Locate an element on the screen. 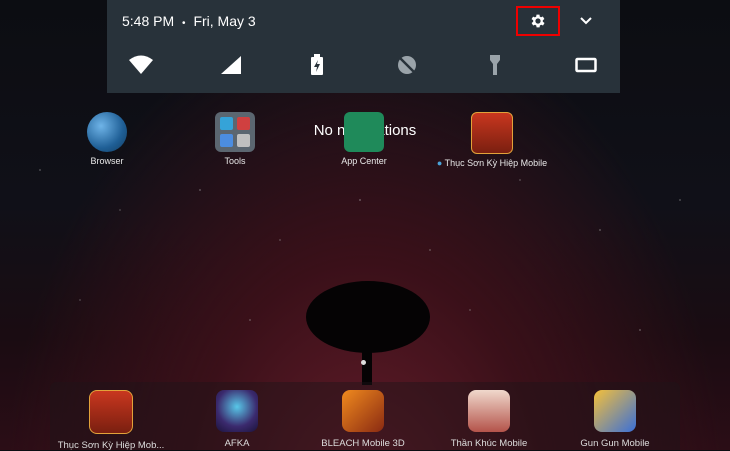 This screenshot has height=451, width=730. cellular-signal-icon is located at coordinates (231, 65).